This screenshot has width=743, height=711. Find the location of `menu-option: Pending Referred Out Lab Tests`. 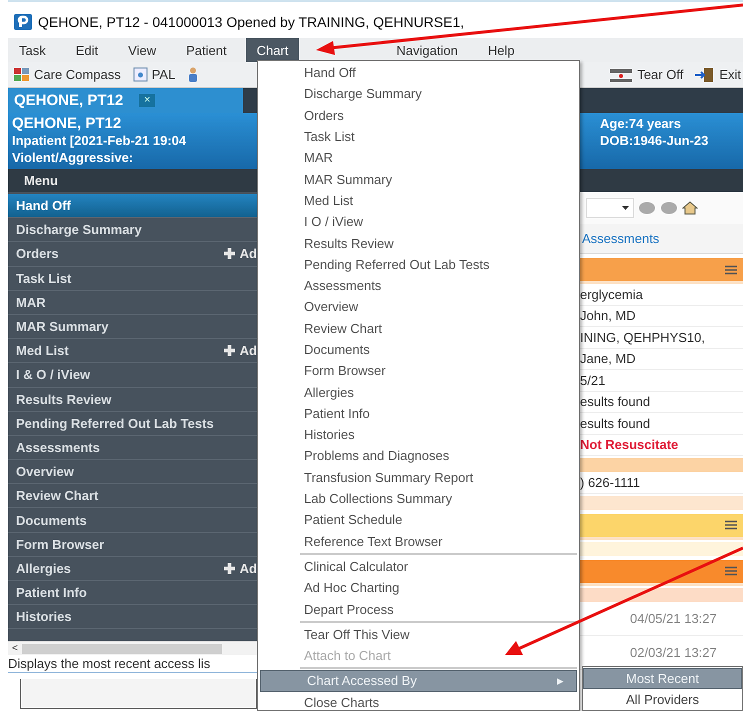

menu-option: Pending Referred Out Lab Tests is located at coordinates (418, 264).